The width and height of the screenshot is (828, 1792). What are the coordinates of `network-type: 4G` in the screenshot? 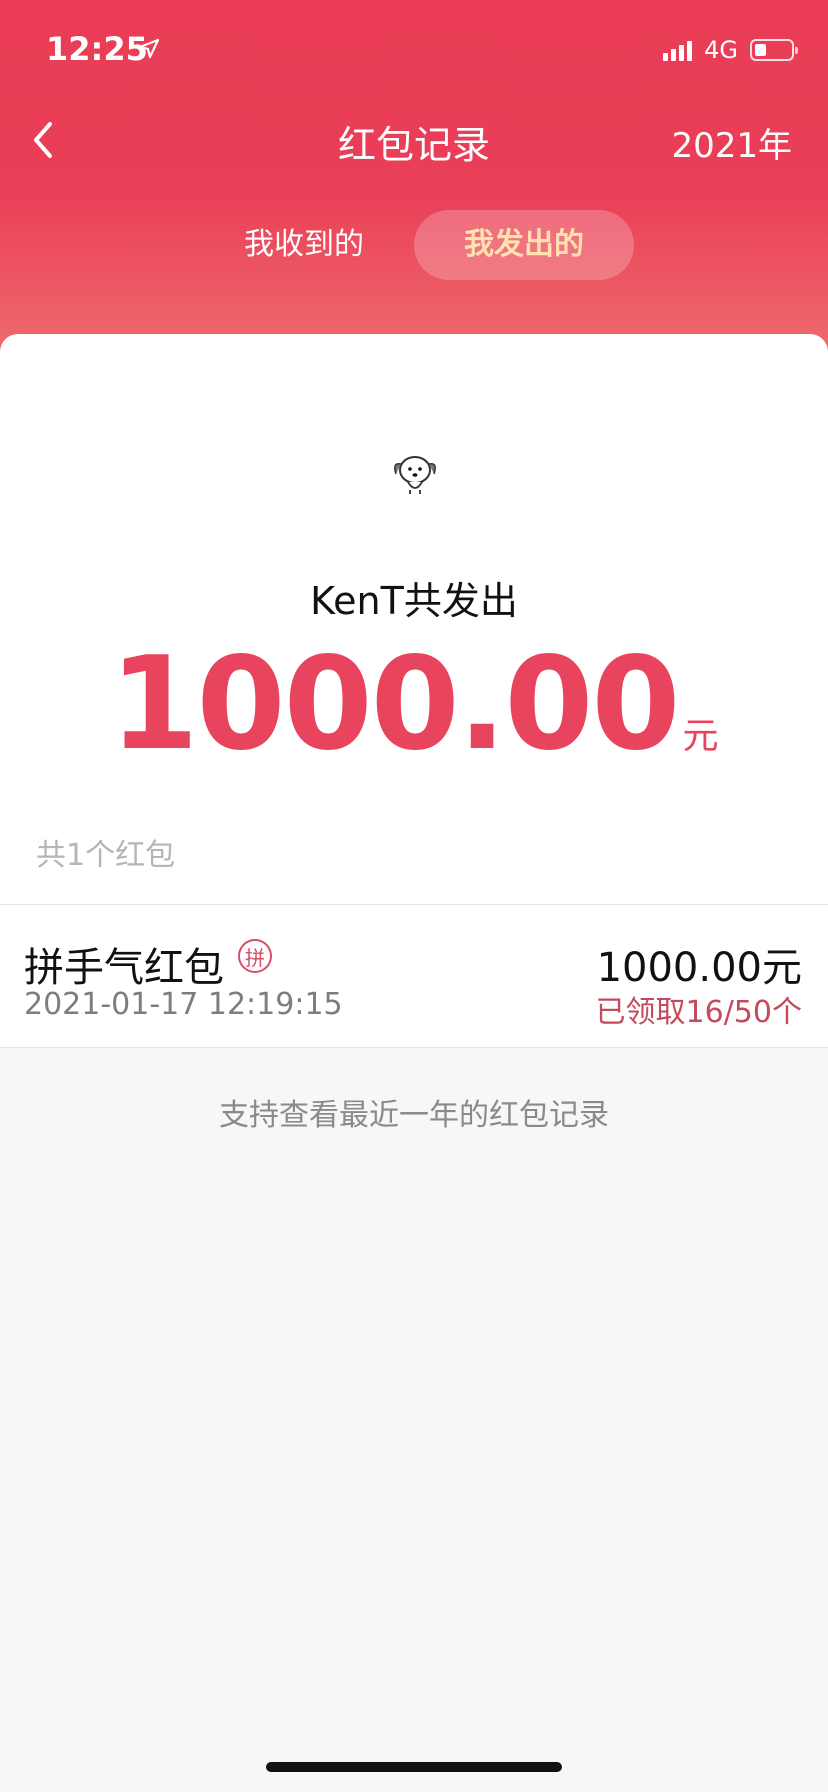 It's located at (721, 50).